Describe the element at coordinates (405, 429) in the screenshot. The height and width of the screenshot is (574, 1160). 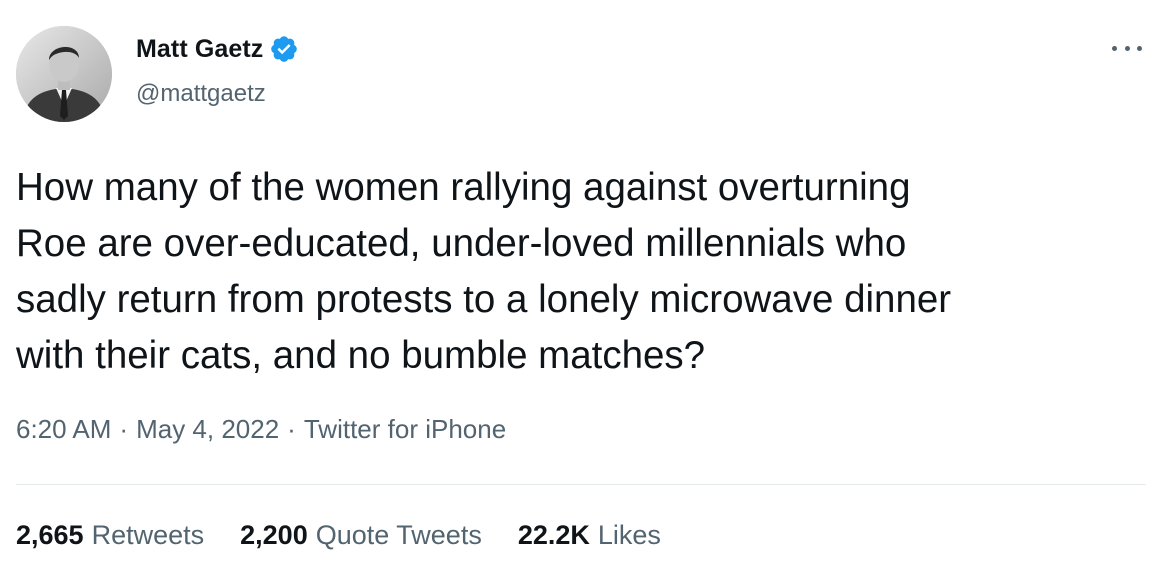
I see `tweet-source: Twitter for iPhone` at that location.